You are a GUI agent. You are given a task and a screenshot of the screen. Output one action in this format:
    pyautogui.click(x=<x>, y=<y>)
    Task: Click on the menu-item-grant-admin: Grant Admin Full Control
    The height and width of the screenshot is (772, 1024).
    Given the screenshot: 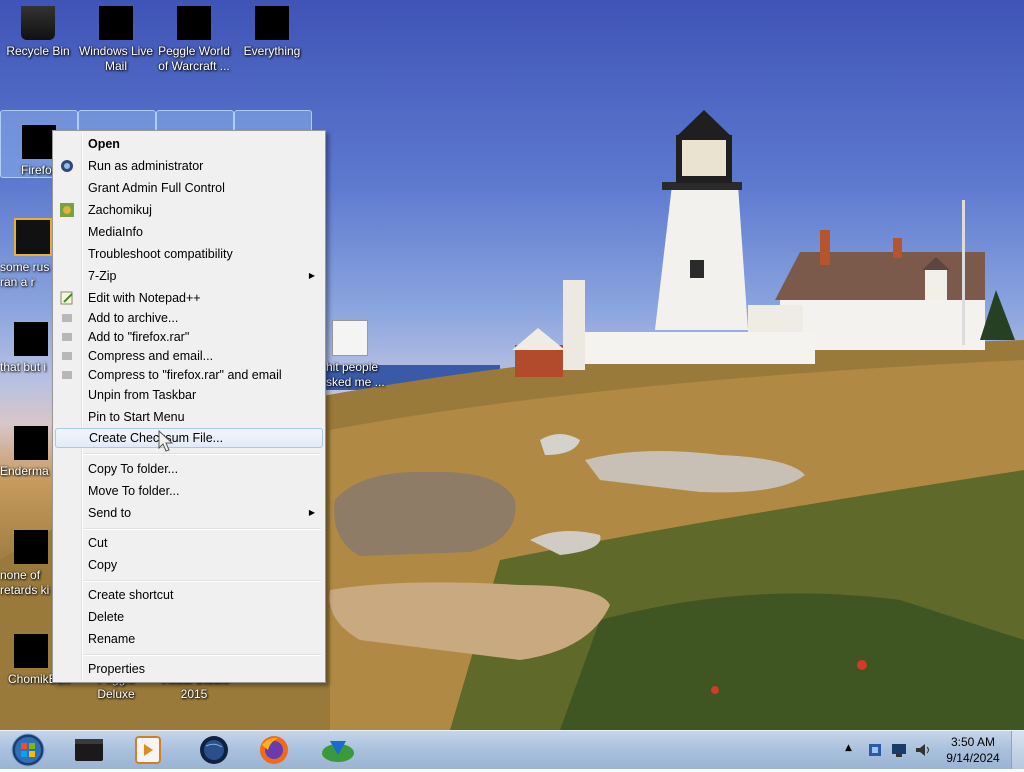 What is the action you would take?
    pyautogui.click(x=189, y=188)
    